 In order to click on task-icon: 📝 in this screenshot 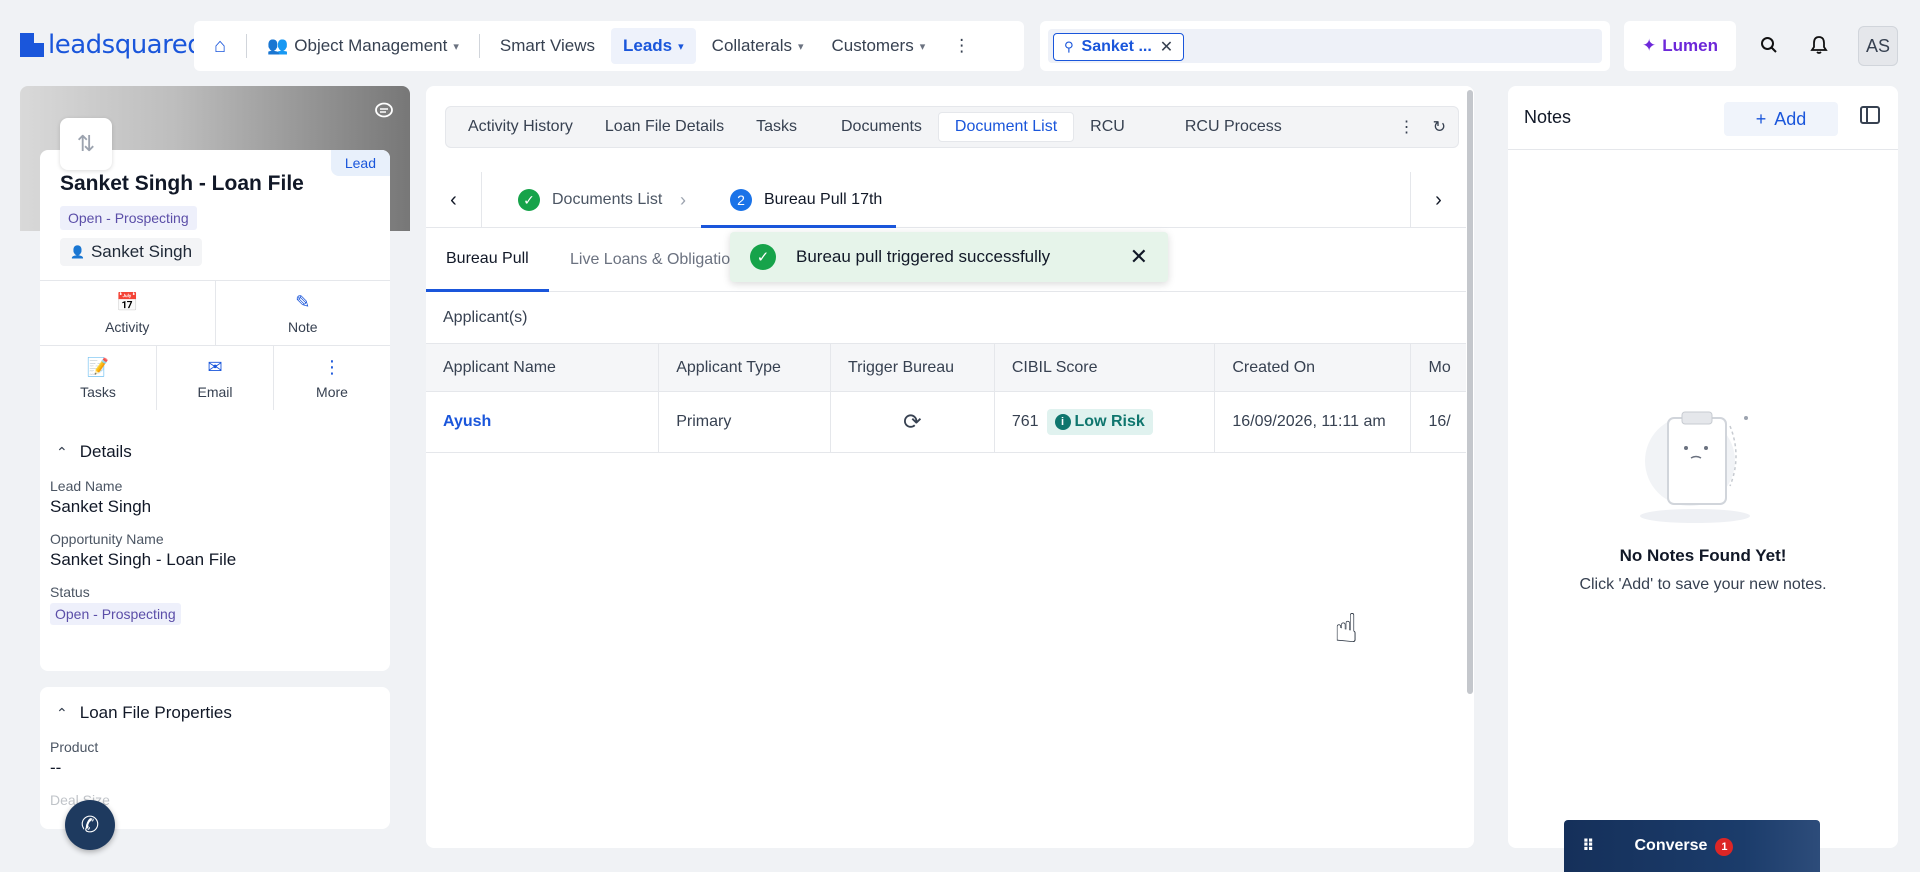, I will do `click(98, 366)`.